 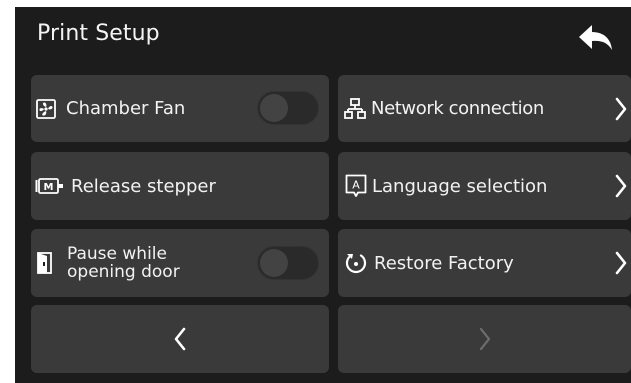 What do you see at coordinates (123, 272) in the screenshot?
I see `pause-door-line2: opening door` at bounding box center [123, 272].